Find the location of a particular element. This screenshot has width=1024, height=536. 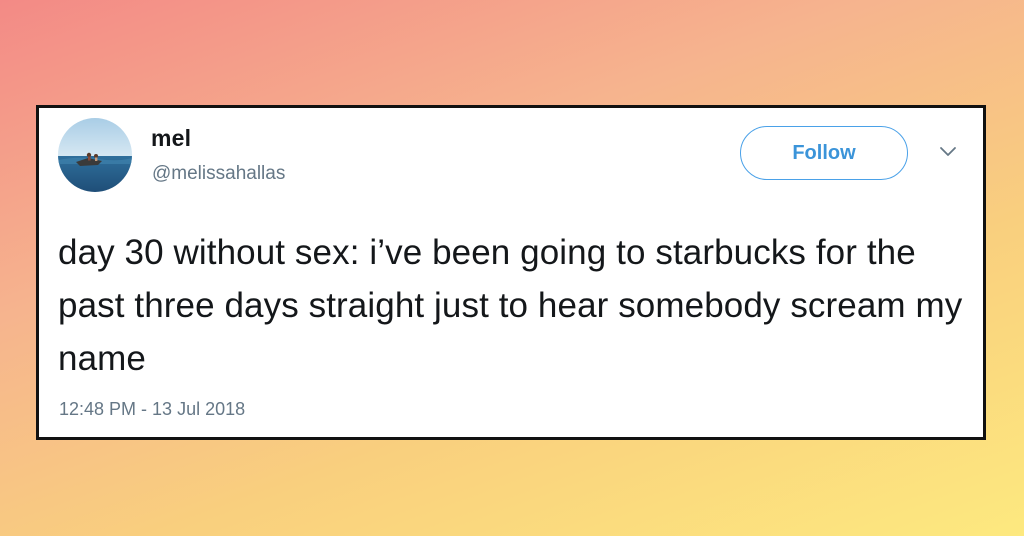

avatar is located at coordinates (95, 155).